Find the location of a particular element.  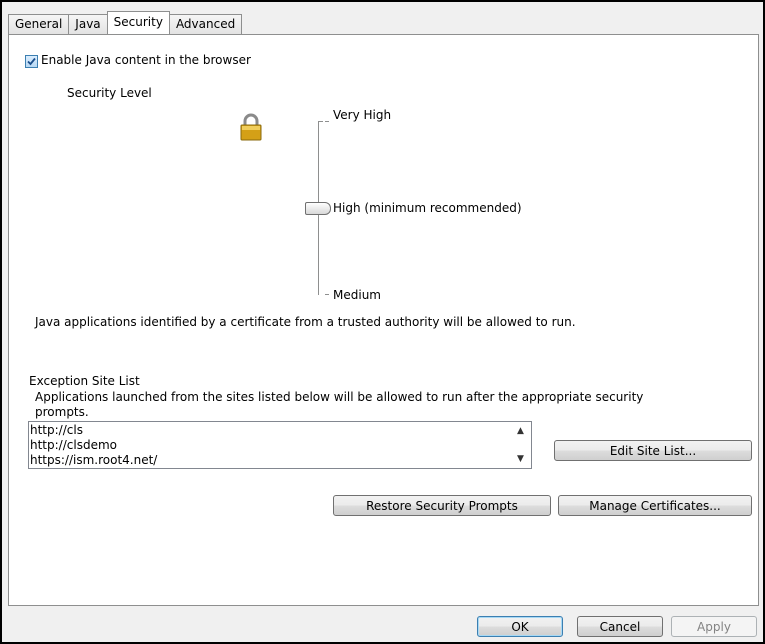

enable-java-label: Enable Java content in the browser is located at coordinates (146, 60).